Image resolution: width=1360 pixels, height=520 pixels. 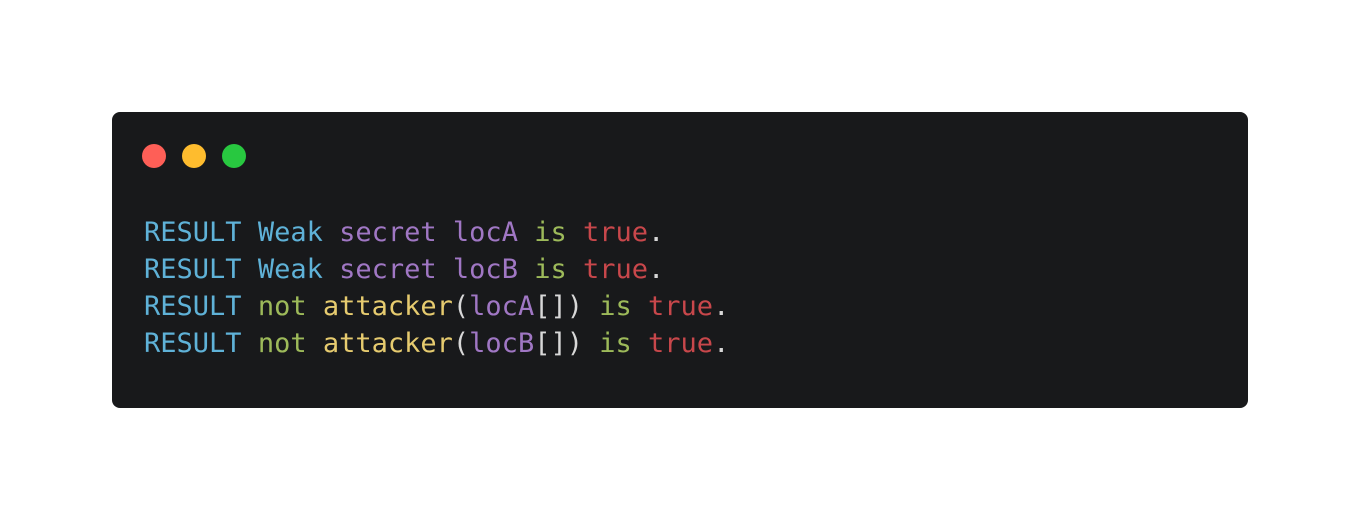 I want to click on code-line: RESULT not attacker(locA[]) is true., so click(x=436, y=306).